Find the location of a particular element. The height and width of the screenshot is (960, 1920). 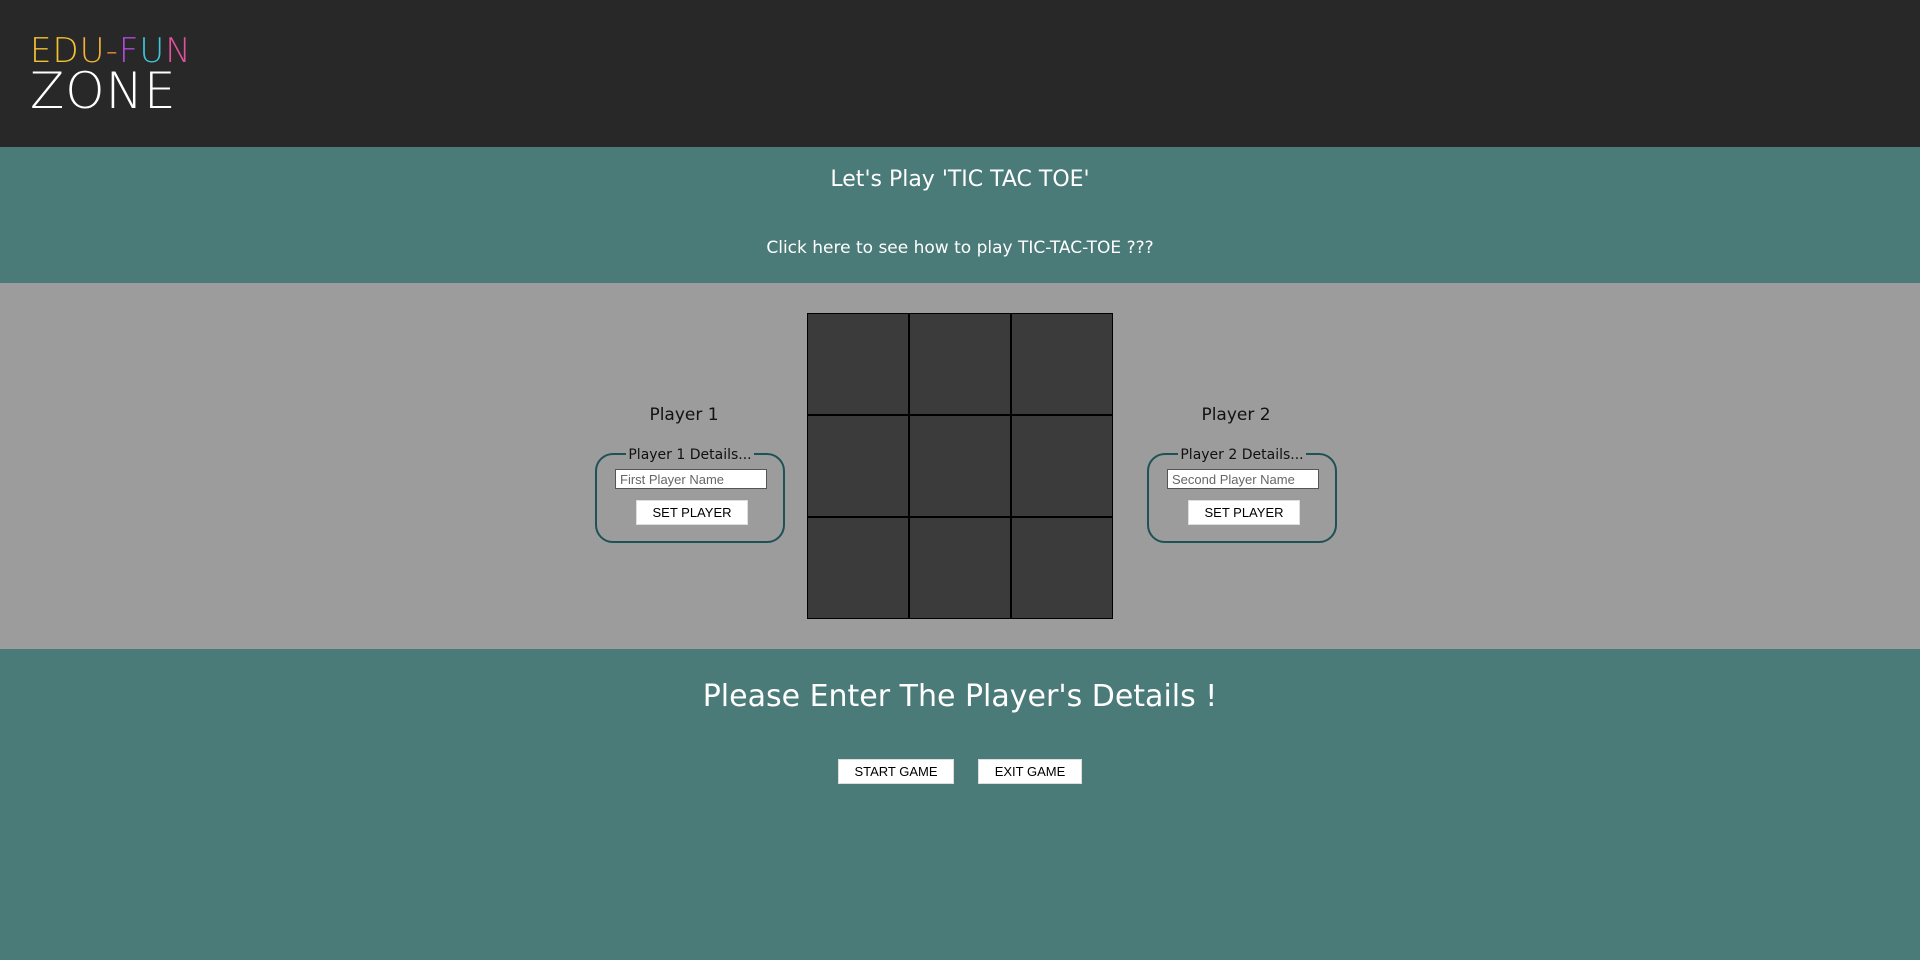

logo-bottom-line: ZONE is located at coordinates (103, 91).